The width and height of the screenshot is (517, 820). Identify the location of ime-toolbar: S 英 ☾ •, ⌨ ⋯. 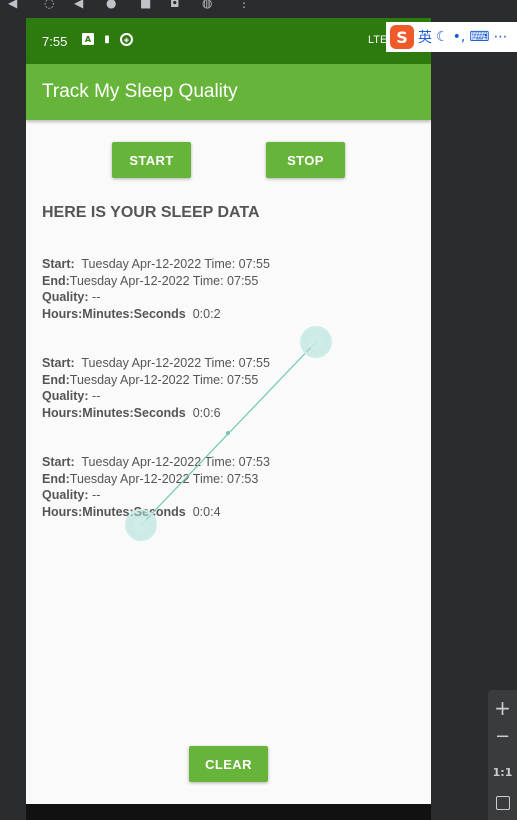
(451, 37).